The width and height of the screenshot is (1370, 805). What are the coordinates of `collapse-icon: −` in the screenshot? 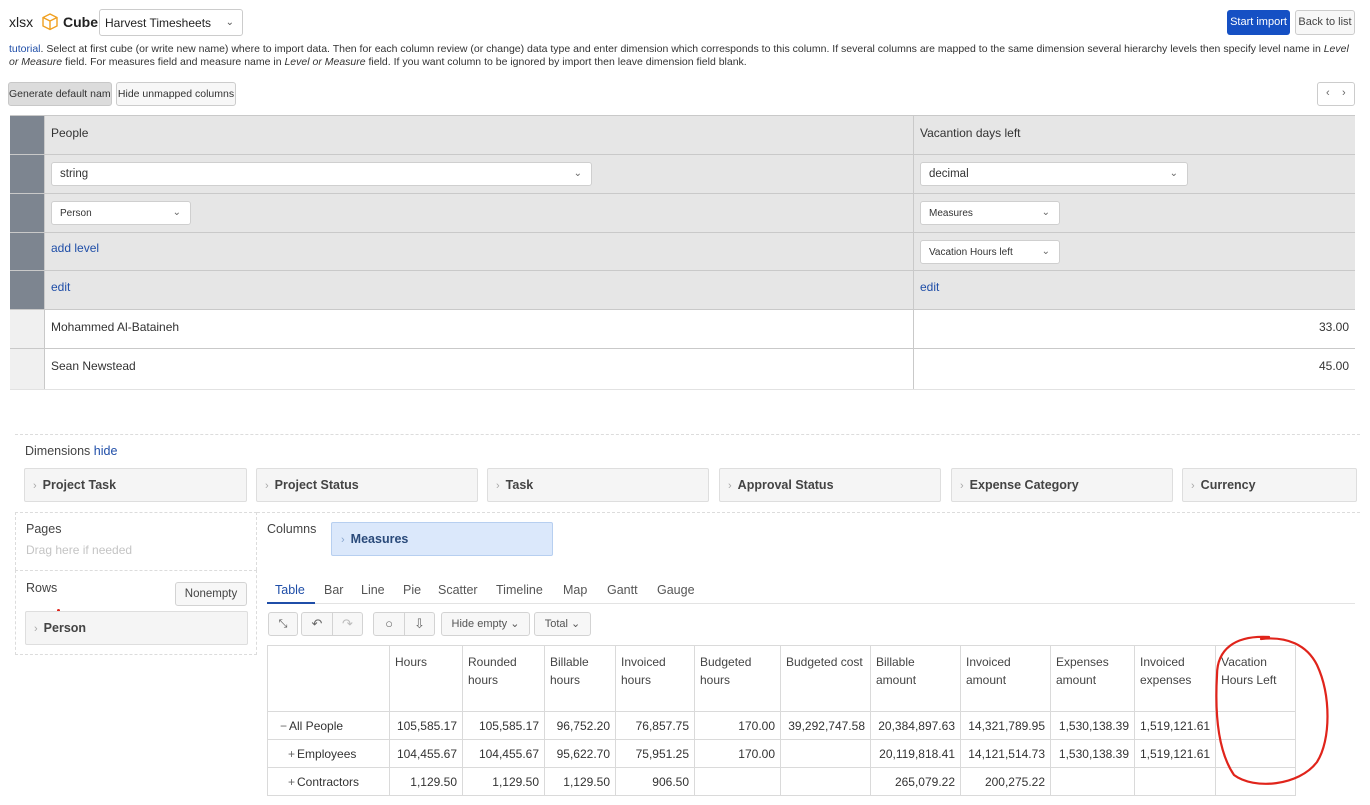 It's located at (283, 726).